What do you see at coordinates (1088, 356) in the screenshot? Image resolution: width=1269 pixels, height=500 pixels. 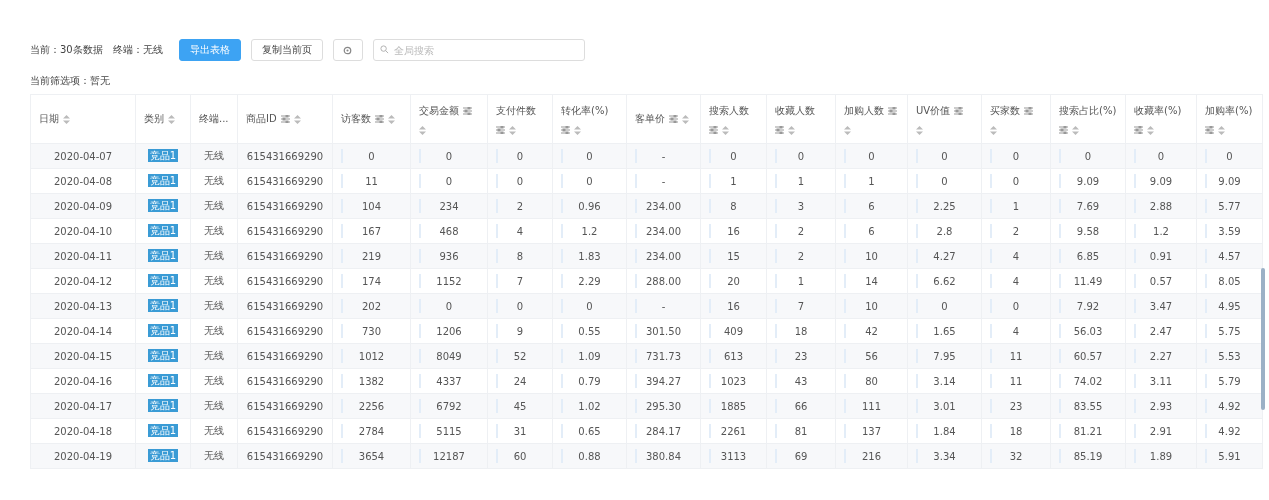 I see `table-cell: 60.57` at bounding box center [1088, 356].